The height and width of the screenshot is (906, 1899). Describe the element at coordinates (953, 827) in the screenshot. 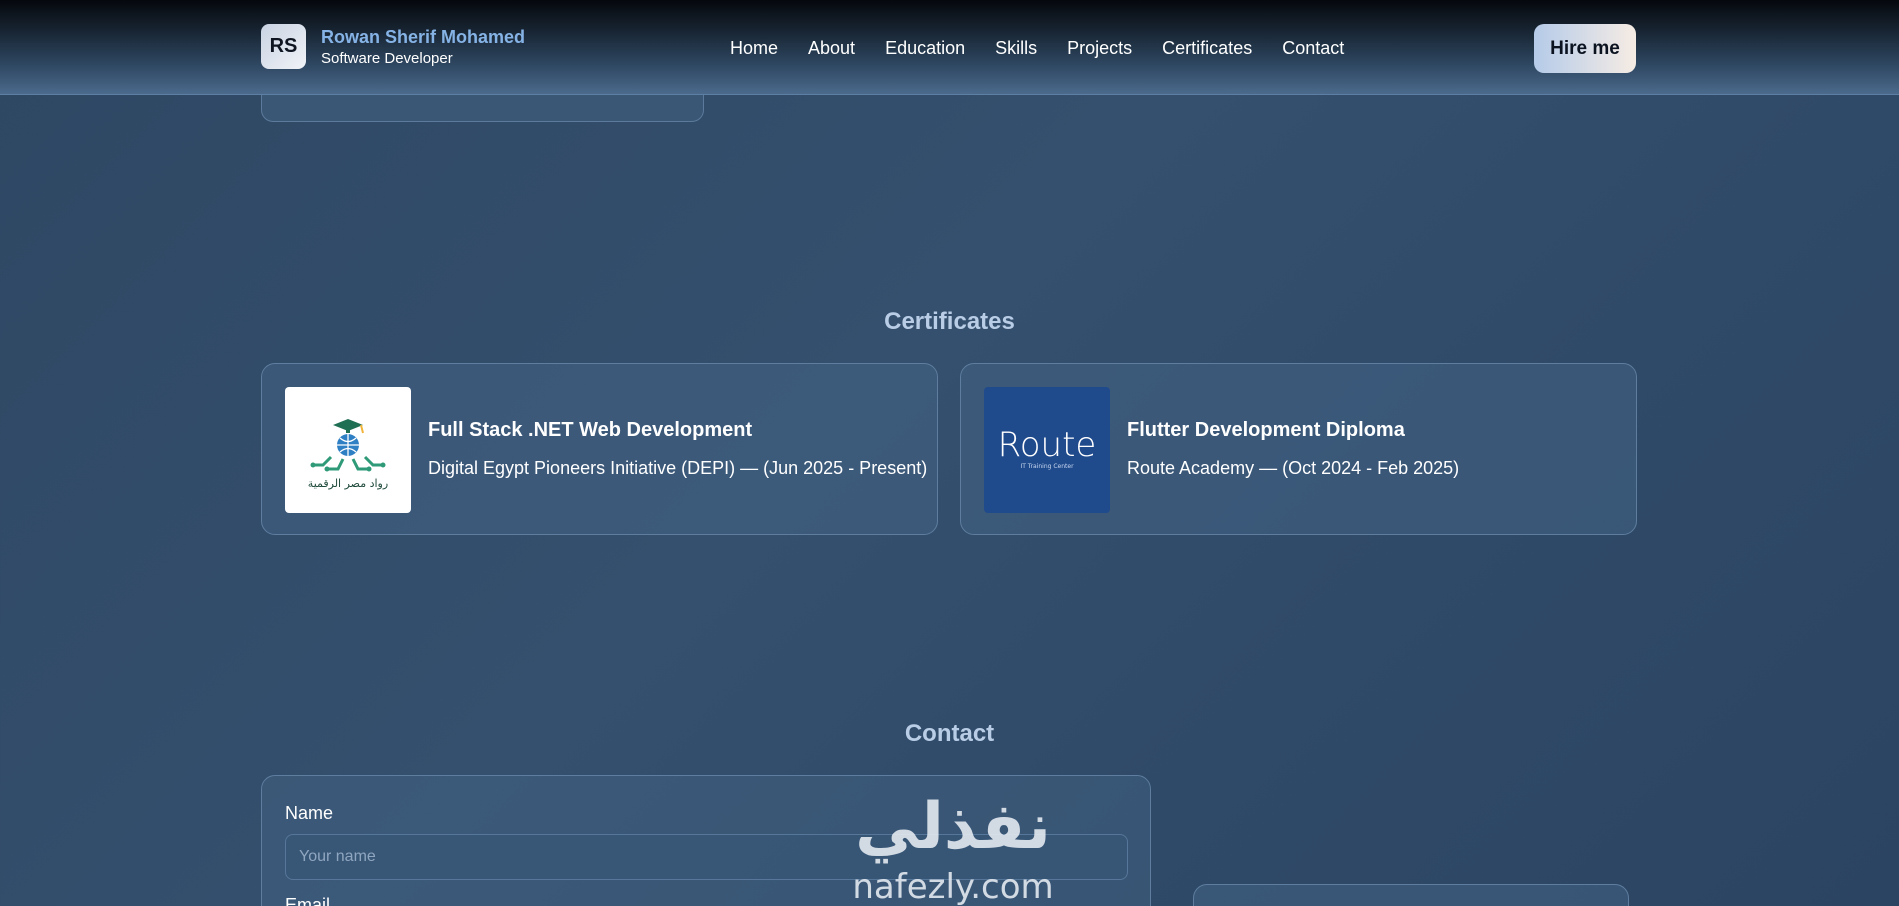

I see `watermark-arabic: نفذلي` at that location.